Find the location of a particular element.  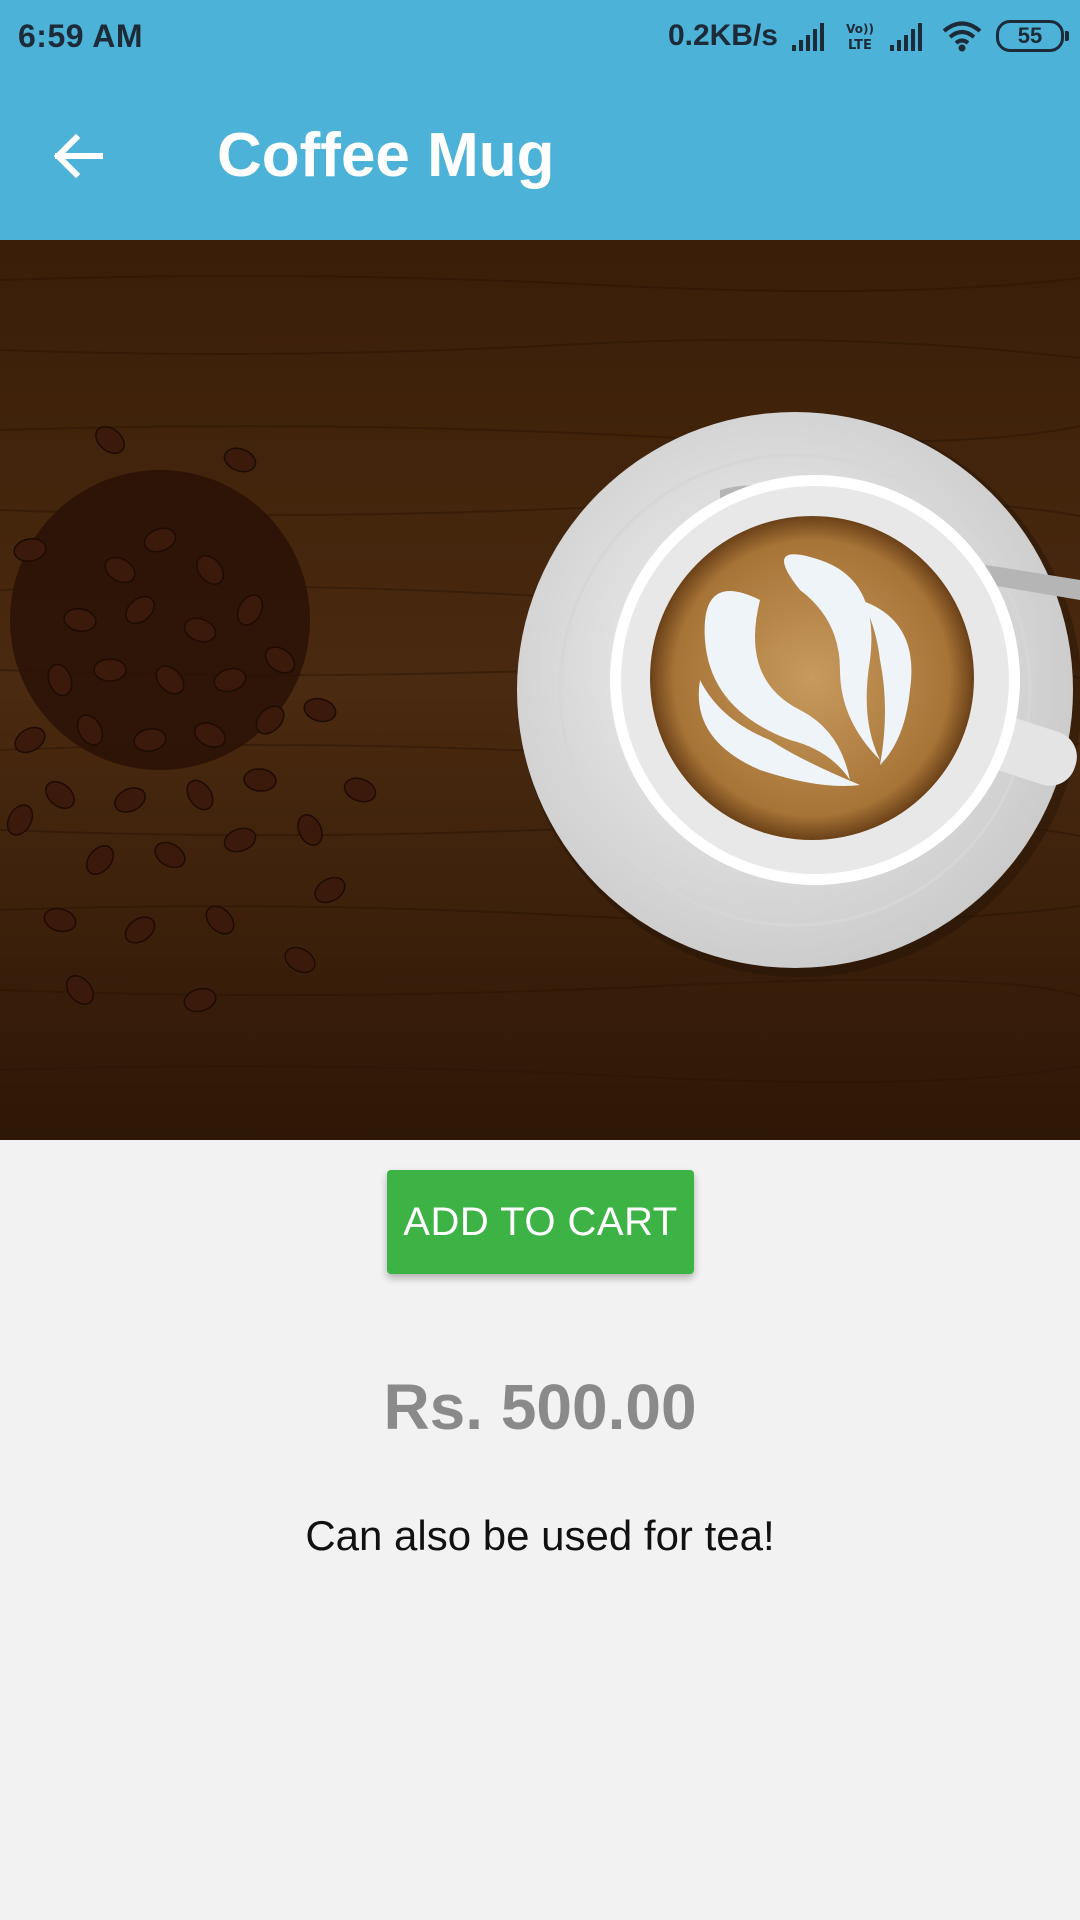

lte-bottom-label: LTE is located at coordinates (860, 45).